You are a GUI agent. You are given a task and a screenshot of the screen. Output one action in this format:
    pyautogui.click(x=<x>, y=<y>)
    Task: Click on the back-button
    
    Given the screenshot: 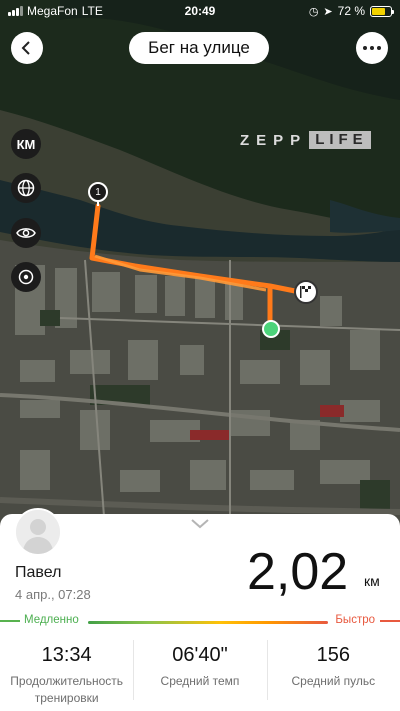 What is the action you would take?
    pyautogui.click(x=27, y=48)
    